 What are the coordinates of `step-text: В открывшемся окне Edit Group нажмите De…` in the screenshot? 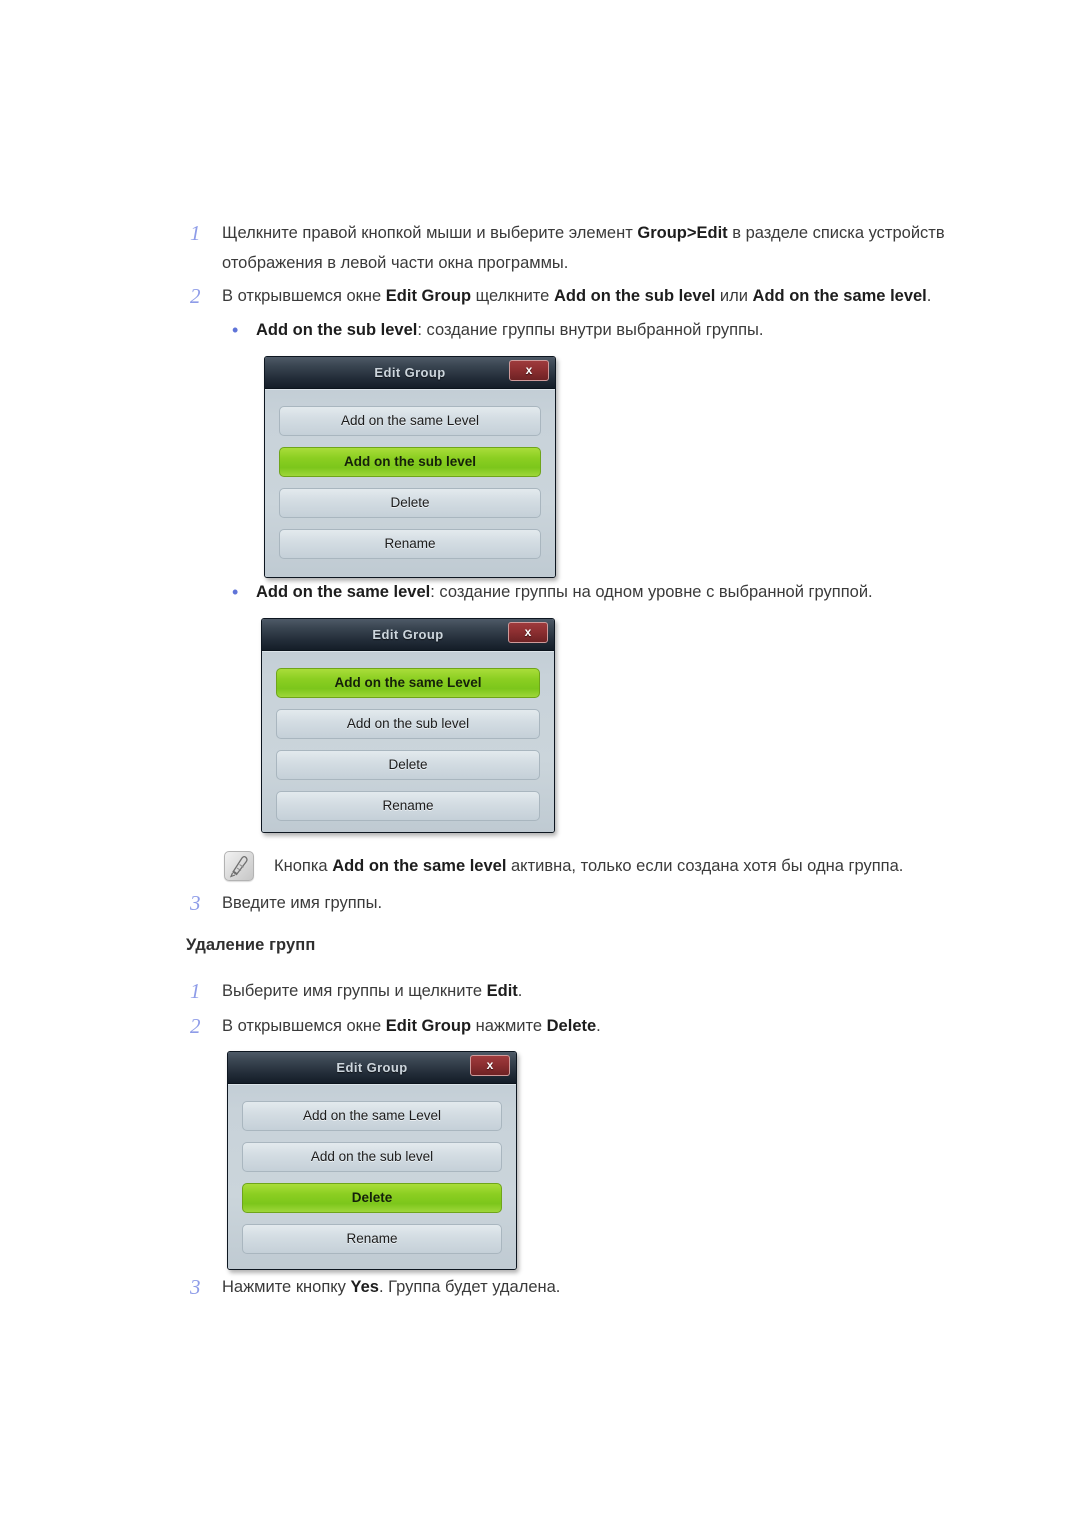 It's located at (411, 1026).